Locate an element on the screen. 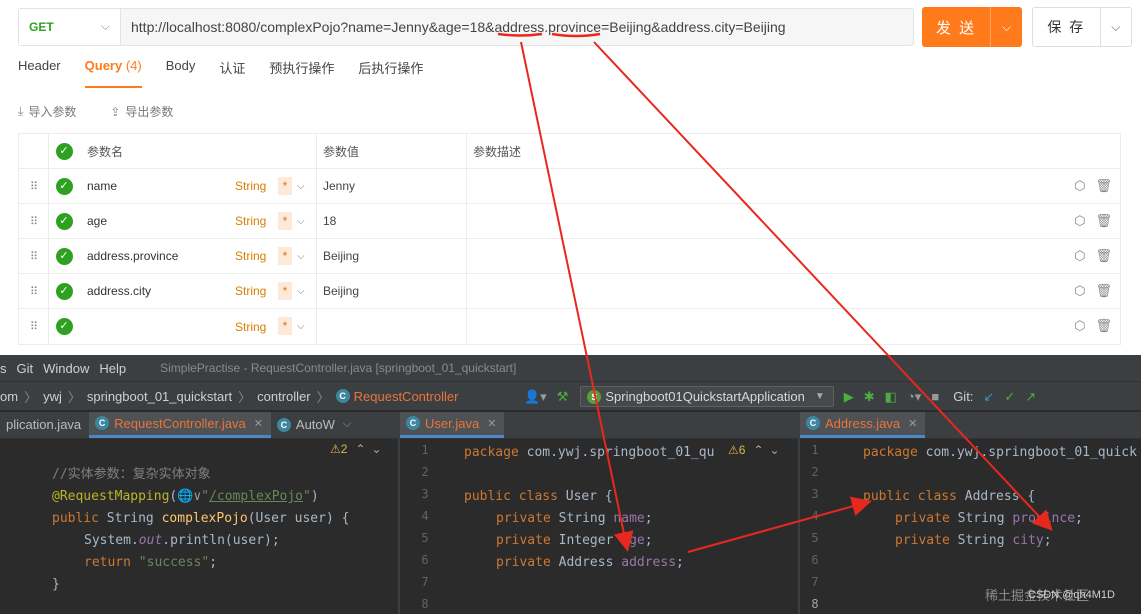  warning-indicator: ⚠2 ⌃⌄ is located at coordinates (359, 449).